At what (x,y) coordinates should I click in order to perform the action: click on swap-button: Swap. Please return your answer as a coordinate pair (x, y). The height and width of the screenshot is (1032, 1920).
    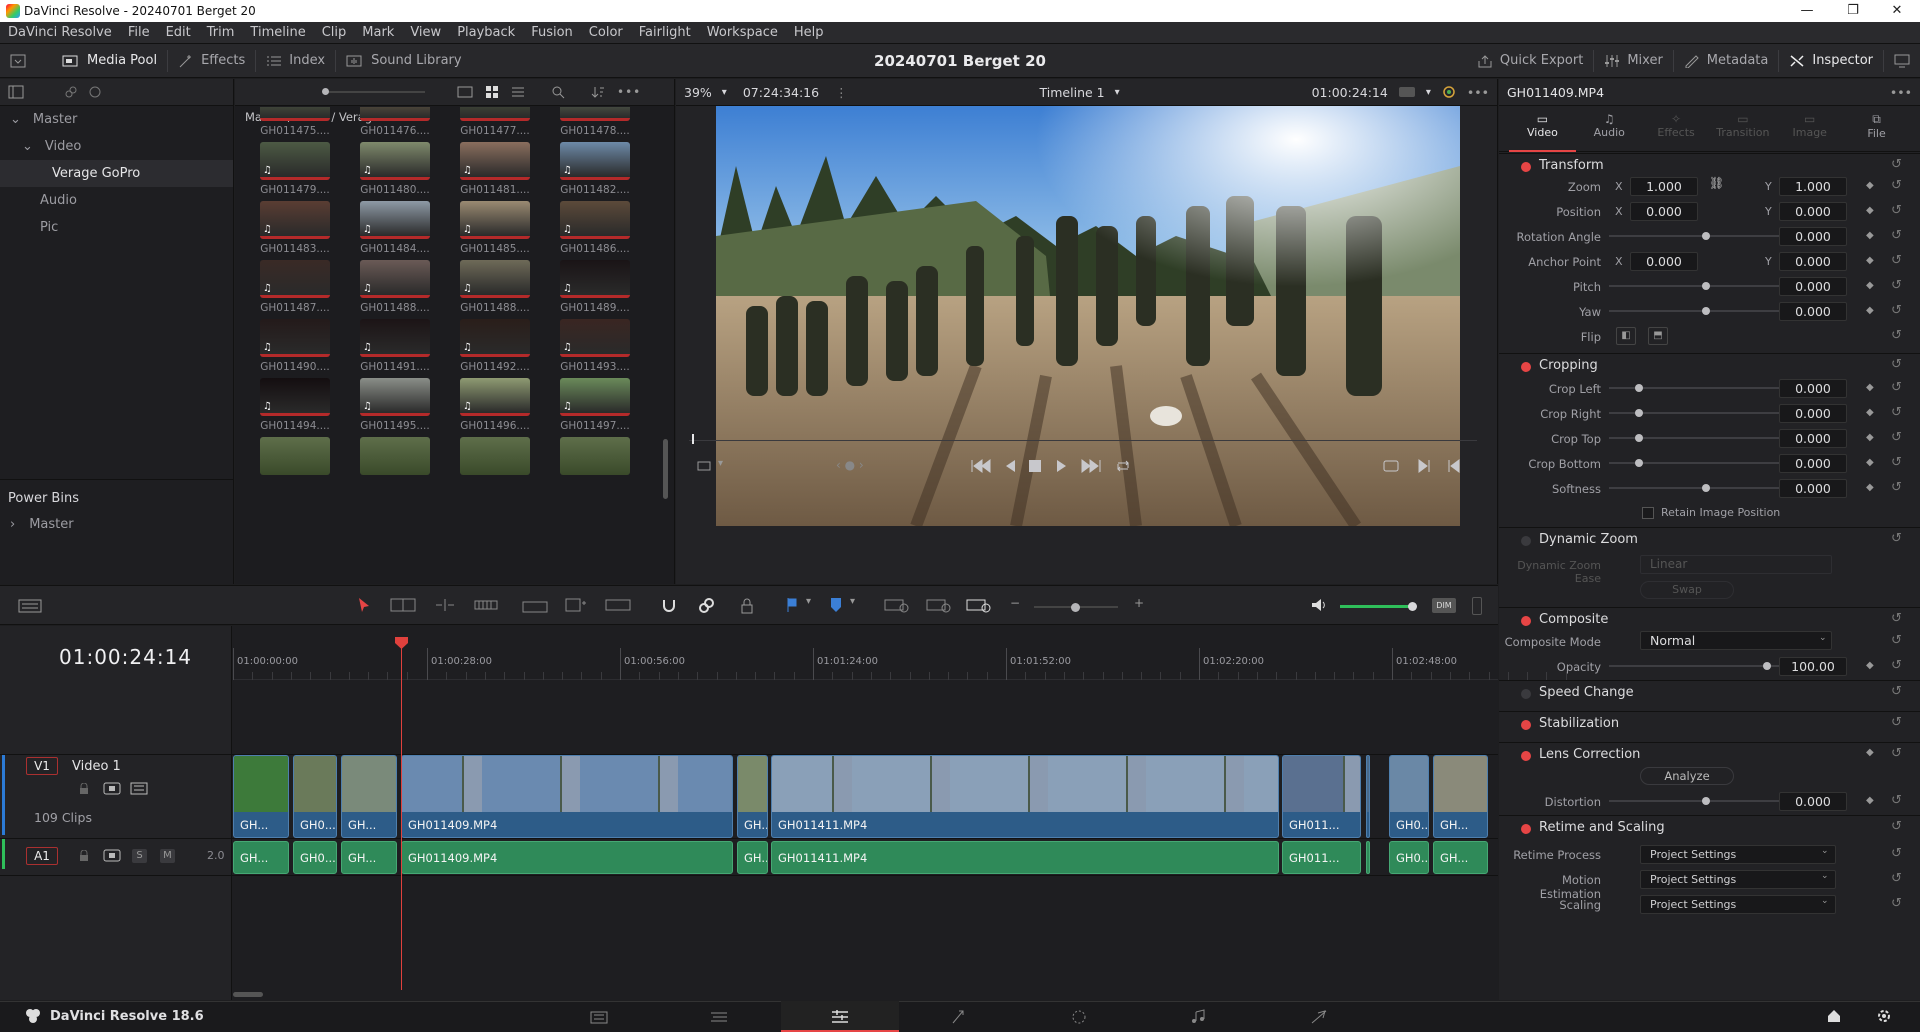
    Looking at the image, I should click on (1687, 590).